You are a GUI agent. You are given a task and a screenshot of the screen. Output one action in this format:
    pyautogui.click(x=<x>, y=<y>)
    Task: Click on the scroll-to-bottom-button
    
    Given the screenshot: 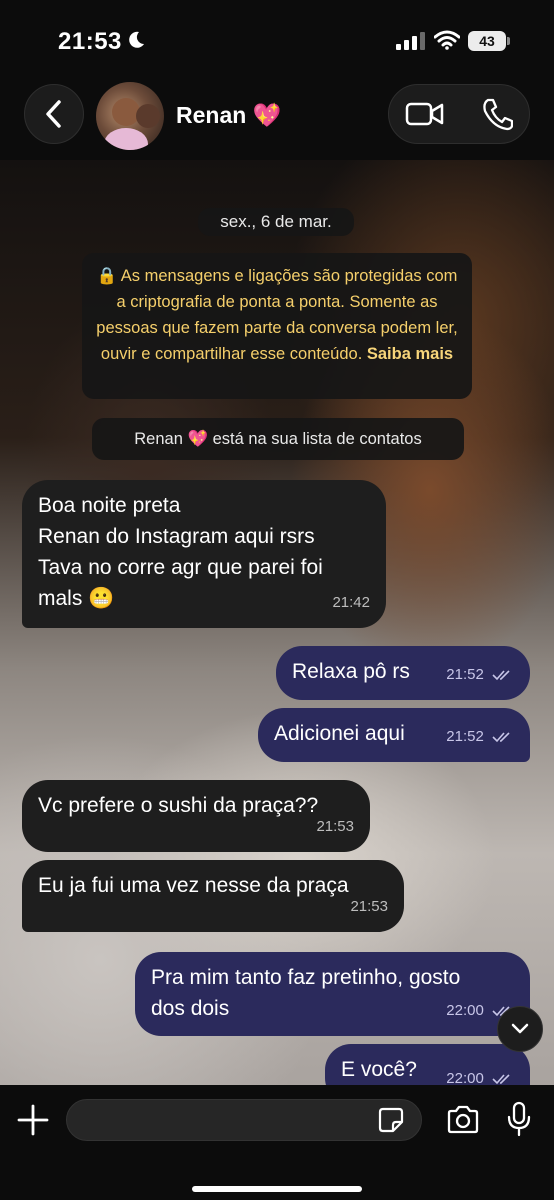 What is the action you would take?
    pyautogui.click(x=520, y=1029)
    